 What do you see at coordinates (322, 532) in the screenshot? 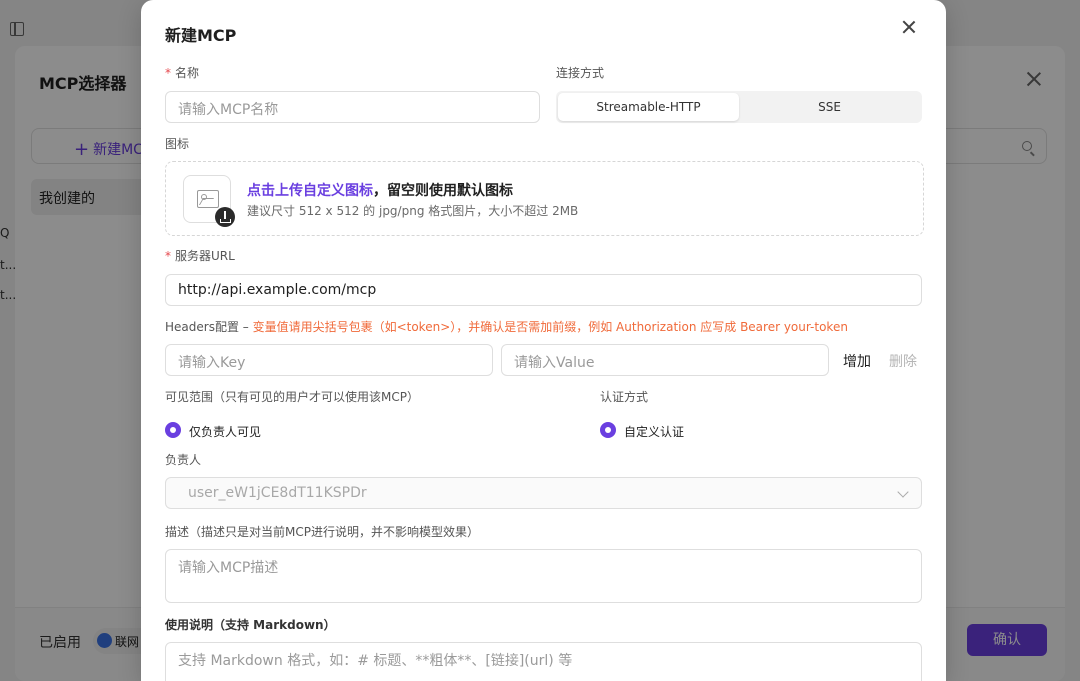
I see `description-label: 描述（描述只是对当前MCP进行说明，并不影响模型效果）` at bounding box center [322, 532].